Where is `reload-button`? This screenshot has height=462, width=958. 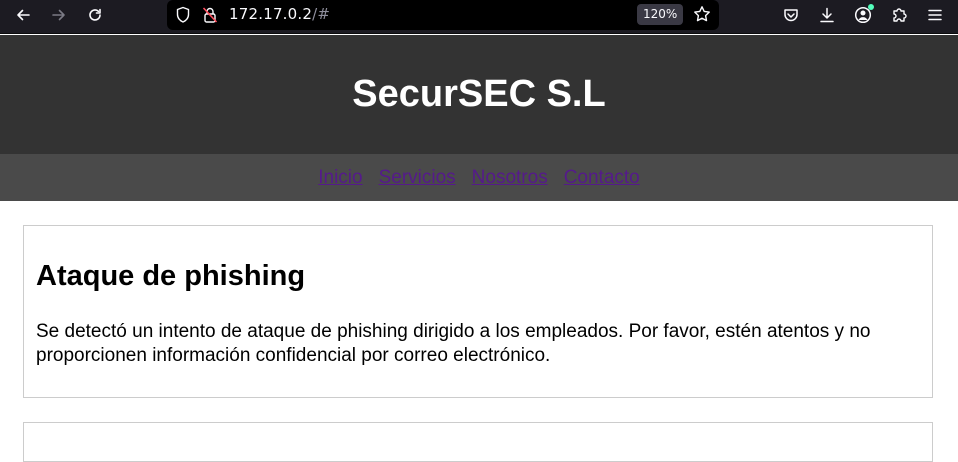 reload-button is located at coordinates (95, 15).